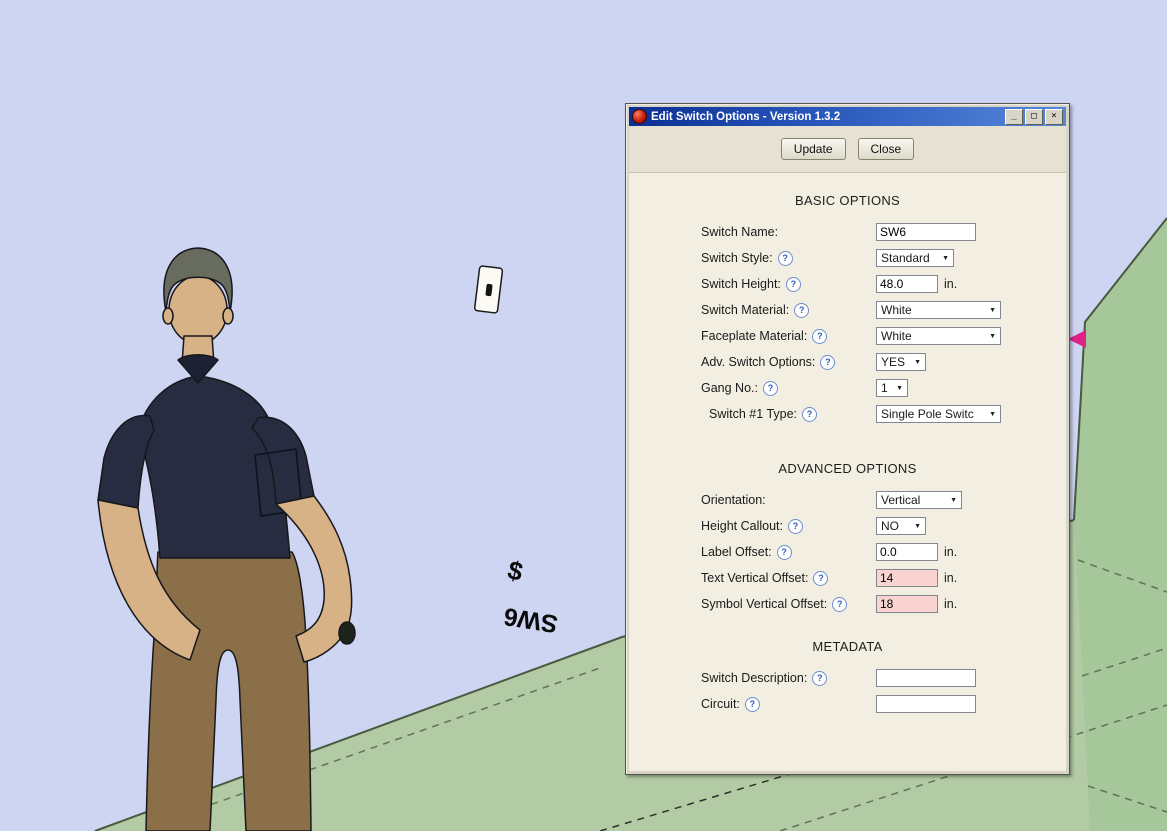 The image size is (1167, 831). I want to click on form-row-adv-switch-options: Adv. Switch Options: ? YES ▼, so click(847, 362).